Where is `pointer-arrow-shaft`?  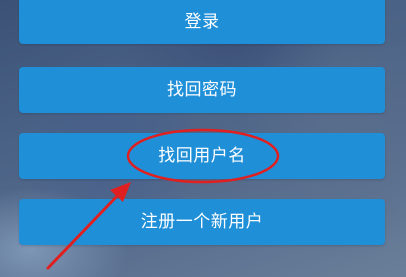 pointer-arrow-shaft is located at coordinates (84, 230).